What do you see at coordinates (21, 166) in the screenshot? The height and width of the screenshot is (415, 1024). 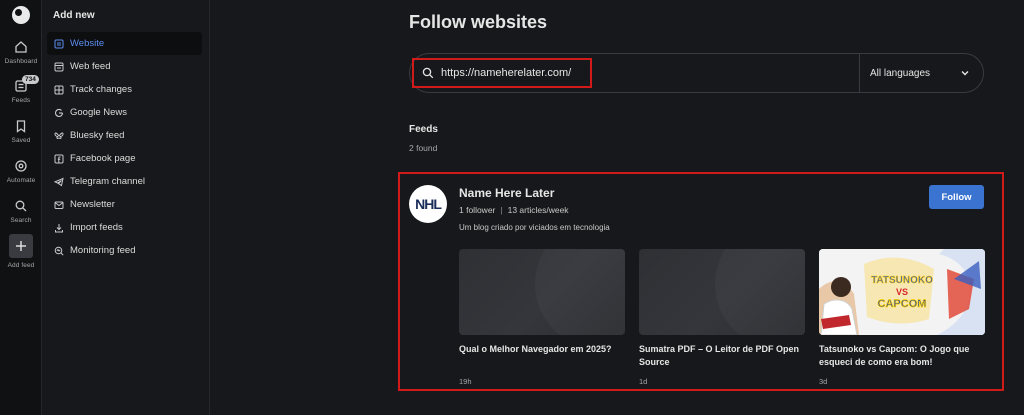 I see `automate-icon` at bounding box center [21, 166].